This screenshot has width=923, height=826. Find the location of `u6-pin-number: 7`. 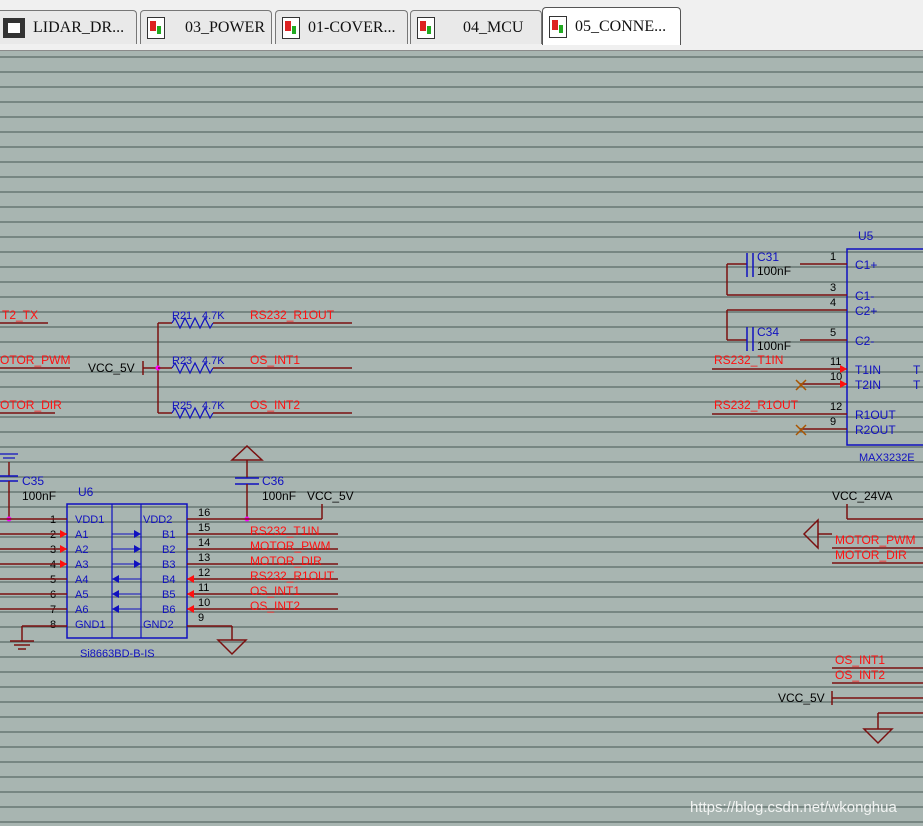

u6-pin-number: 7 is located at coordinates (53, 610).